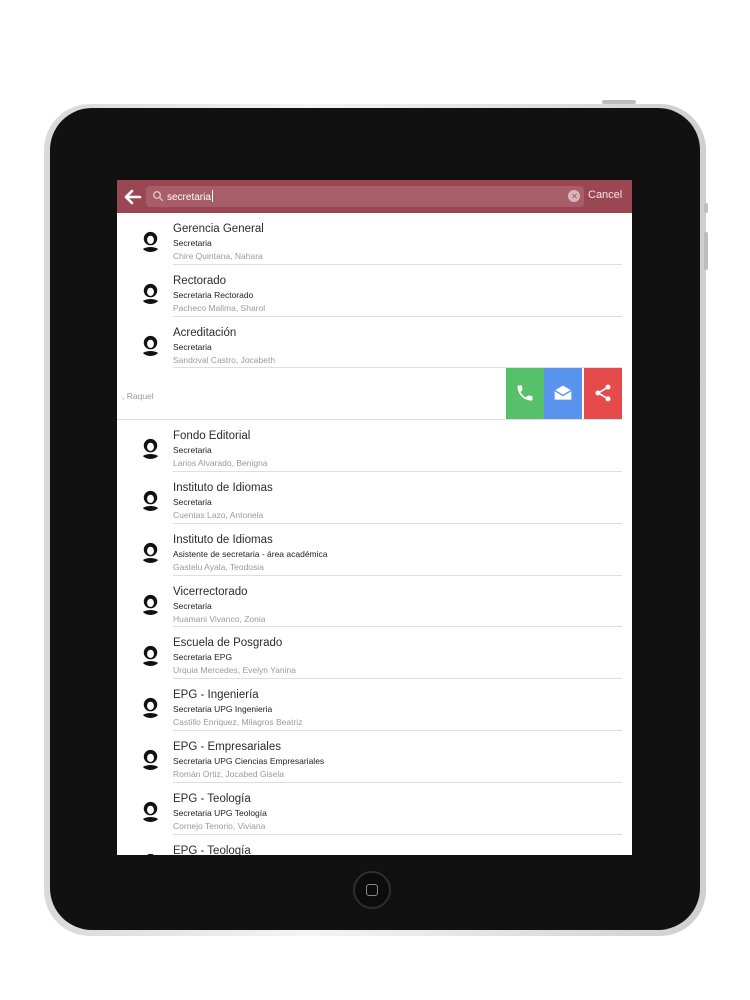 Image resolution: width=750 pixels, height=1000 pixels. What do you see at coordinates (216, 695) in the screenshot?
I see `contact-title: EPG - Ingeniería` at bounding box center [216, 695].